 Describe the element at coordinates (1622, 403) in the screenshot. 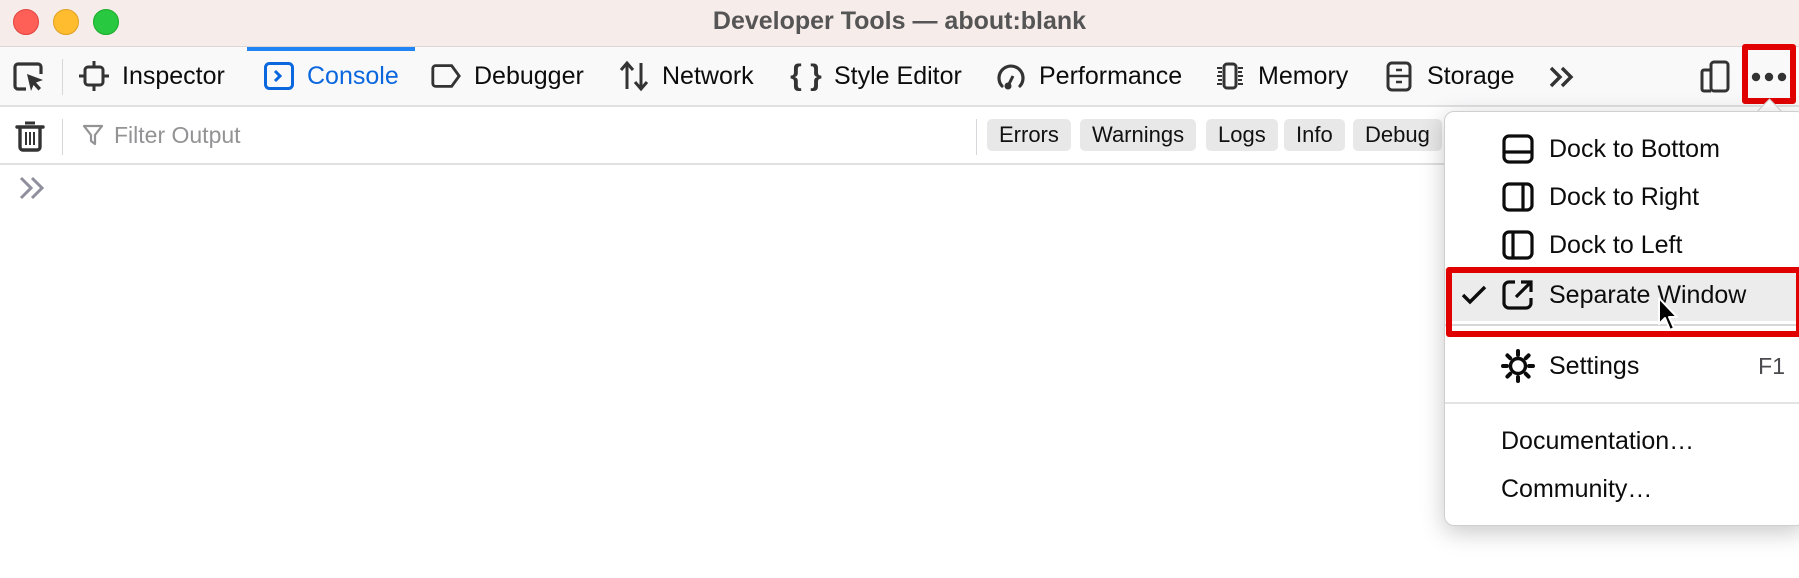

I see `menu-separator` at that location.